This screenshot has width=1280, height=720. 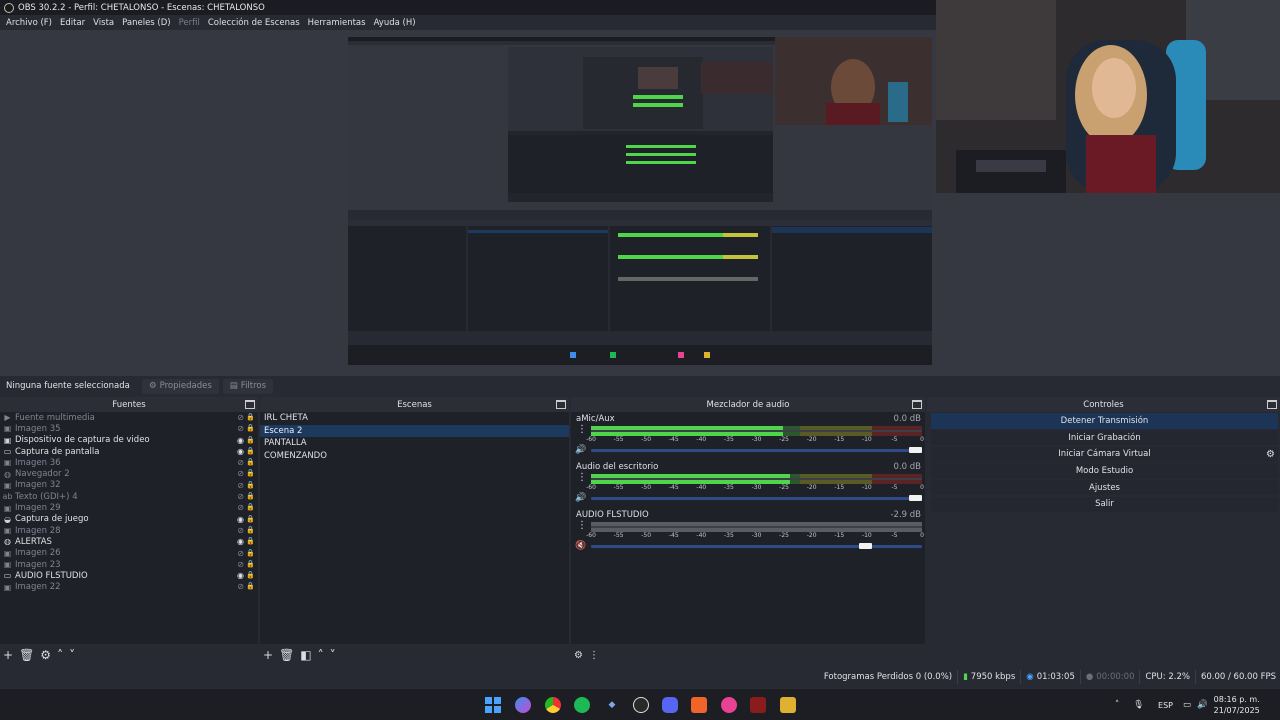 What do you see at coordinates (553, 705) in the screenshot?
I see `chrome-icon` at bounding box center [553, 705].